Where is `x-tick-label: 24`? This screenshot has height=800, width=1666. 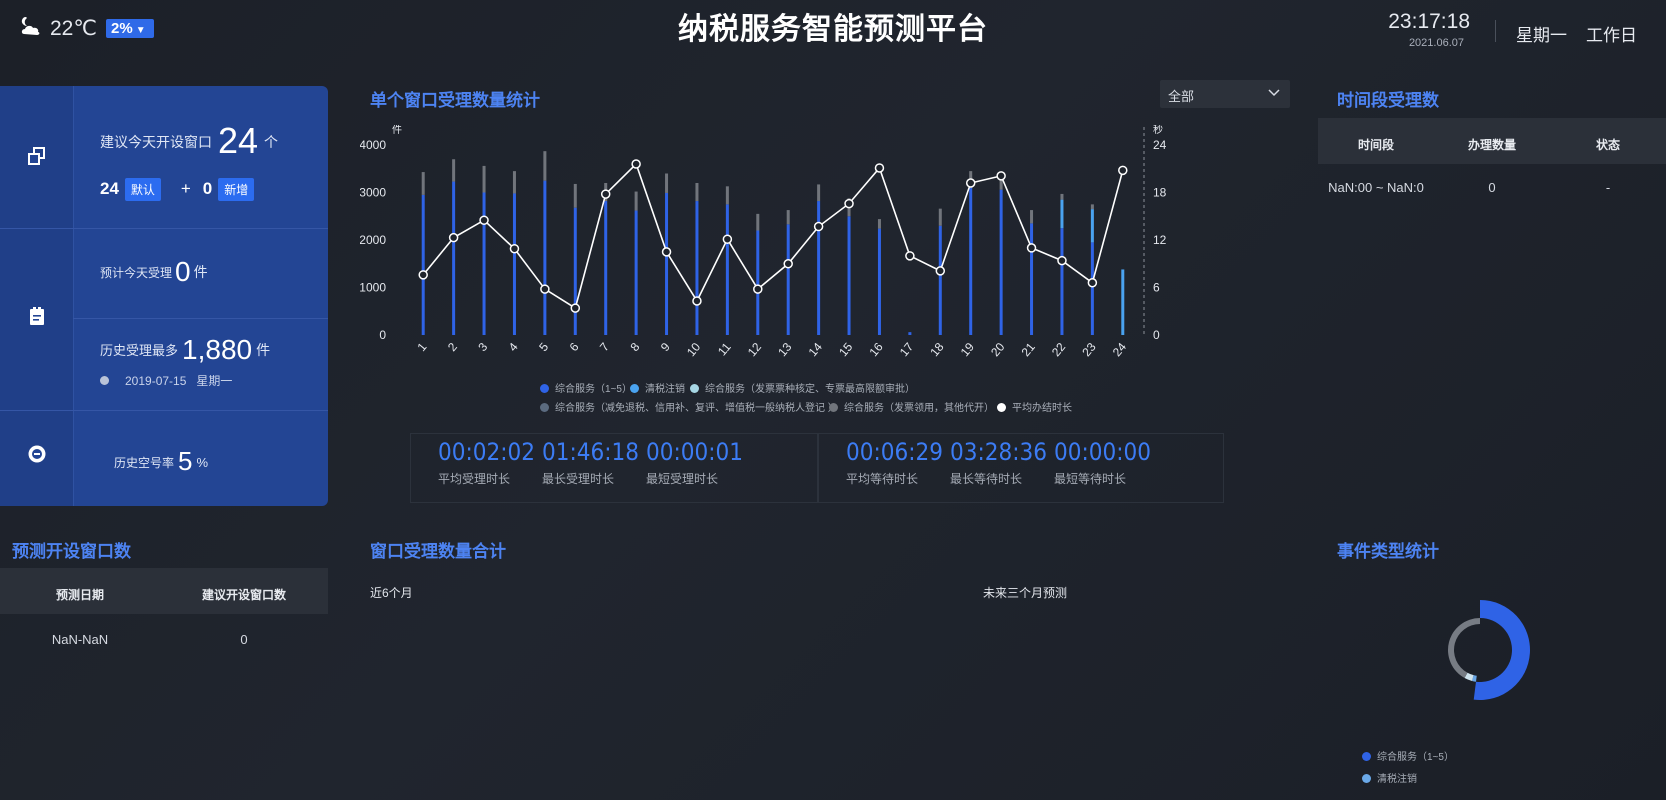
x-tick-label: 24 is located at coordinates (1120, 349).